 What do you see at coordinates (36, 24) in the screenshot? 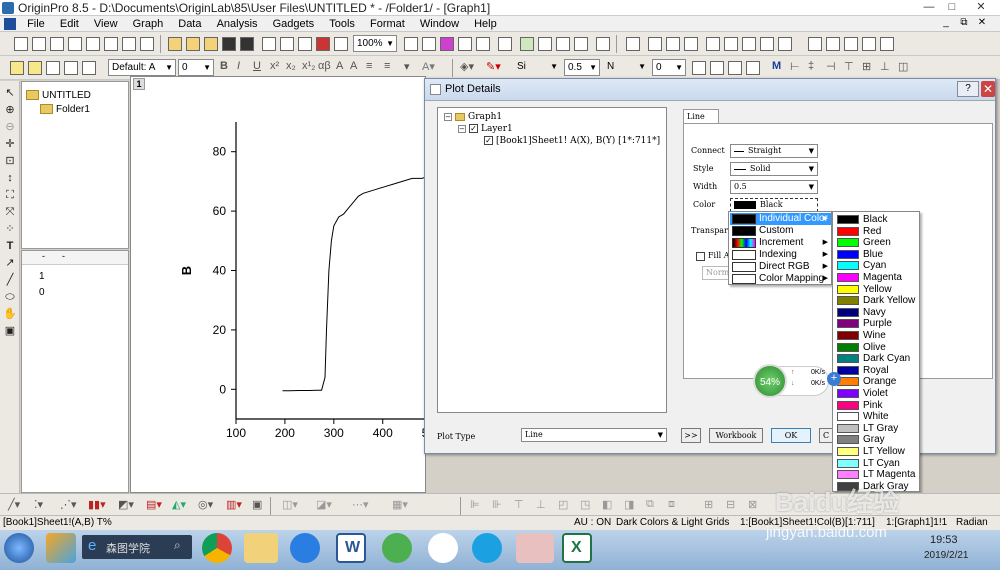
I see `menu-file: File` at bounding box center [36, 24].